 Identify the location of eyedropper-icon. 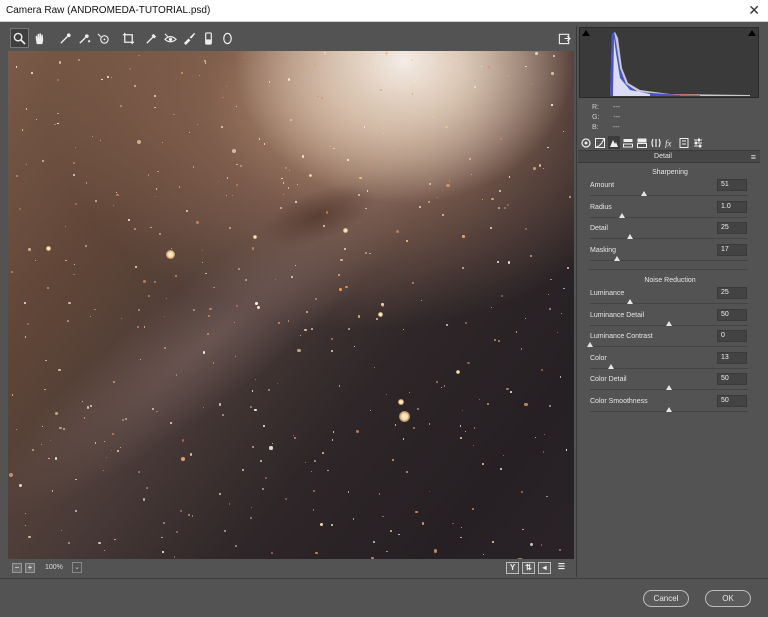
(65, 38).